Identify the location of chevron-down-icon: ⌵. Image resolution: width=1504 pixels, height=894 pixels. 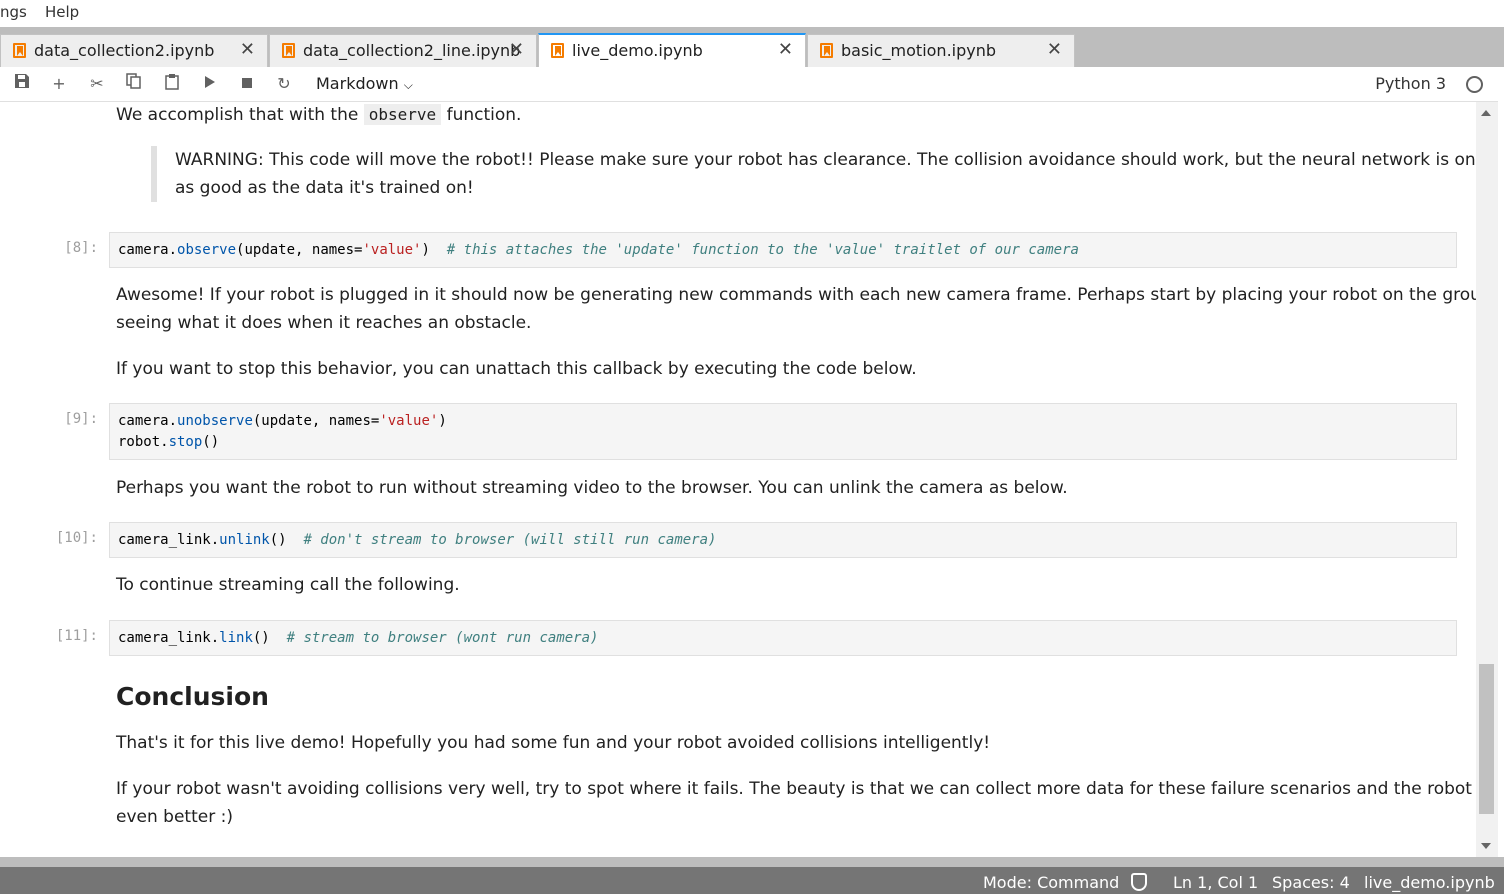
(408, 85).